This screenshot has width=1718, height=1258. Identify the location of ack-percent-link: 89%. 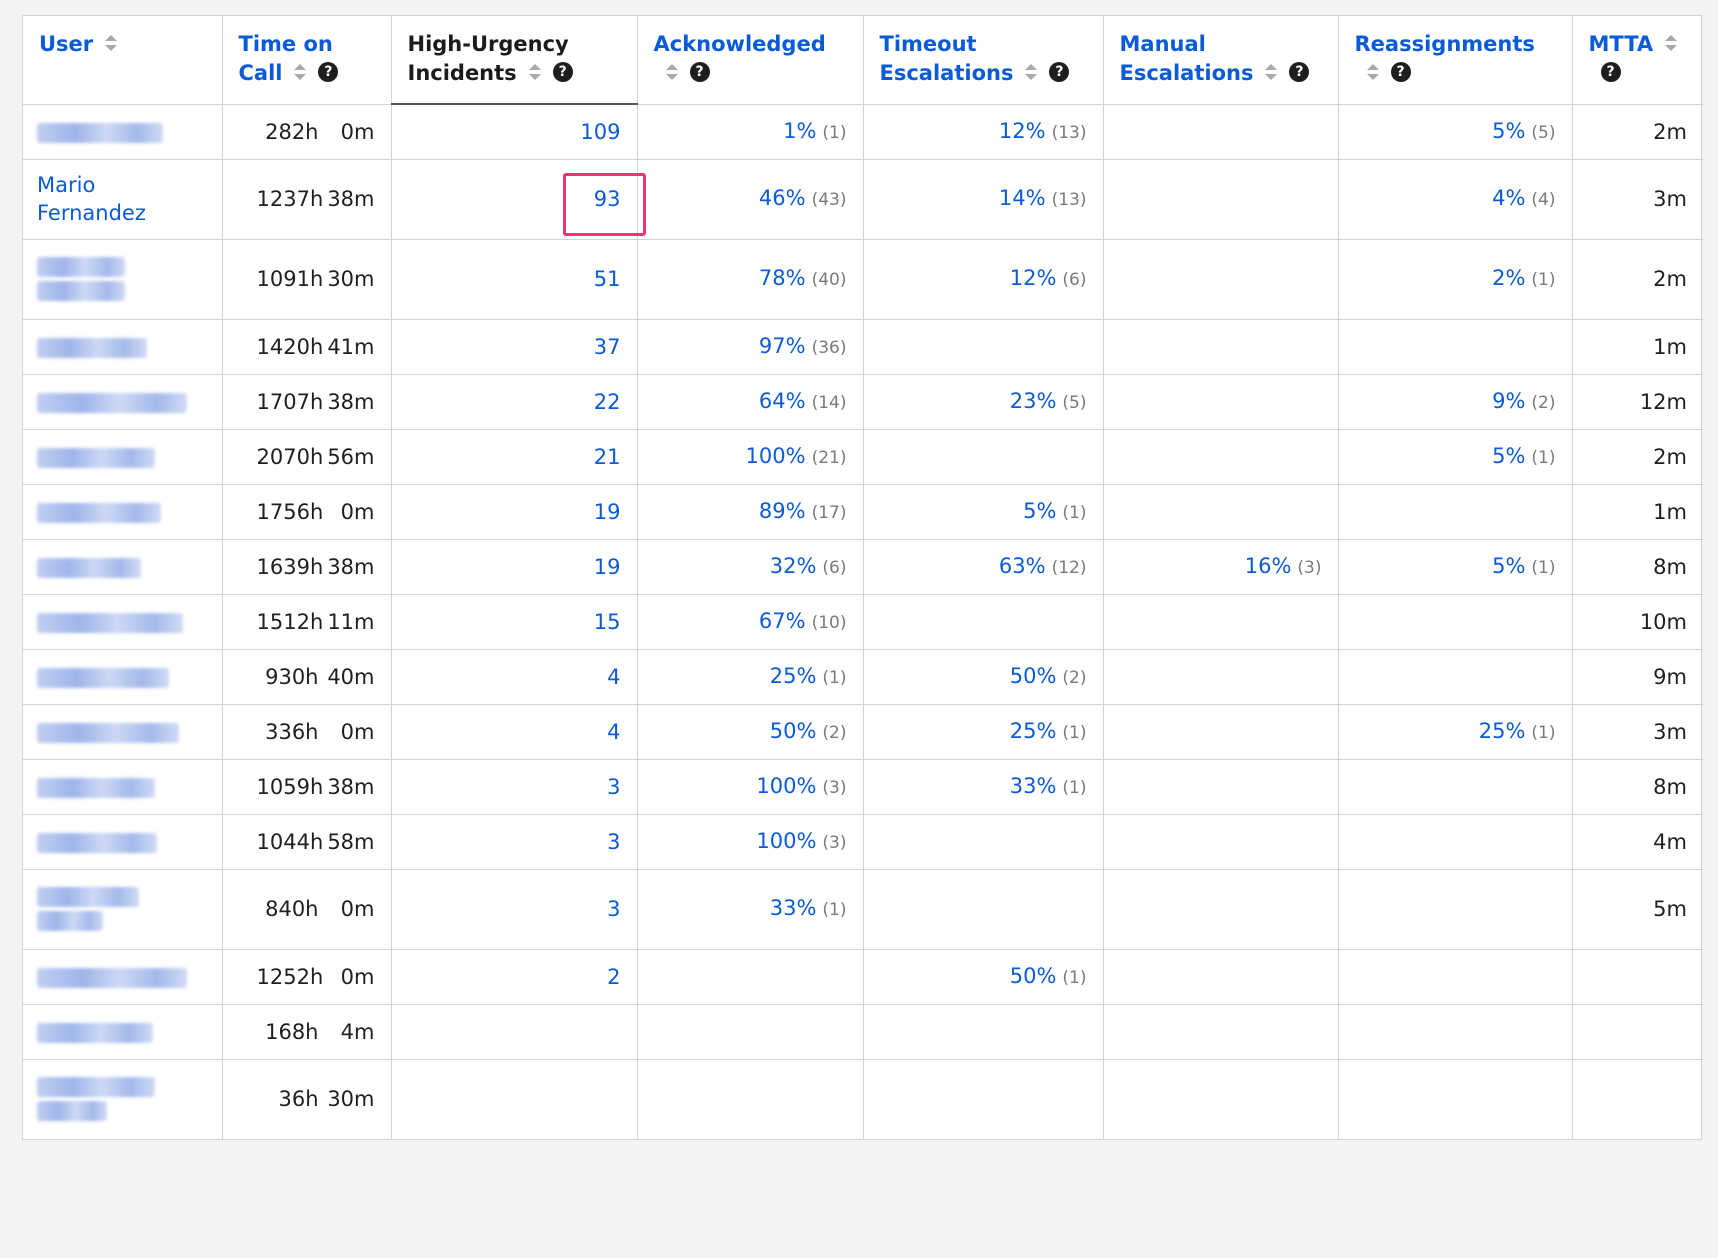
(782, 511).